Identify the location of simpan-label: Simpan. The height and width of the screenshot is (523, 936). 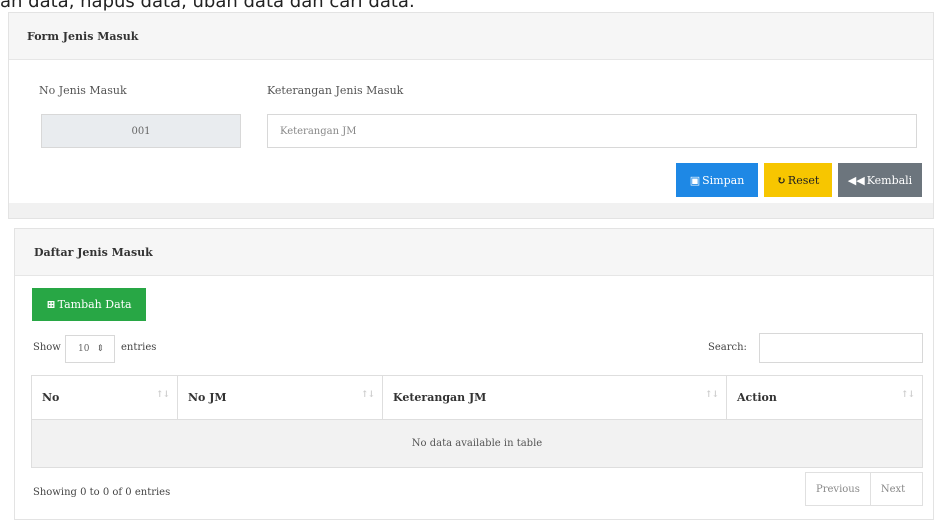
(723, 180).